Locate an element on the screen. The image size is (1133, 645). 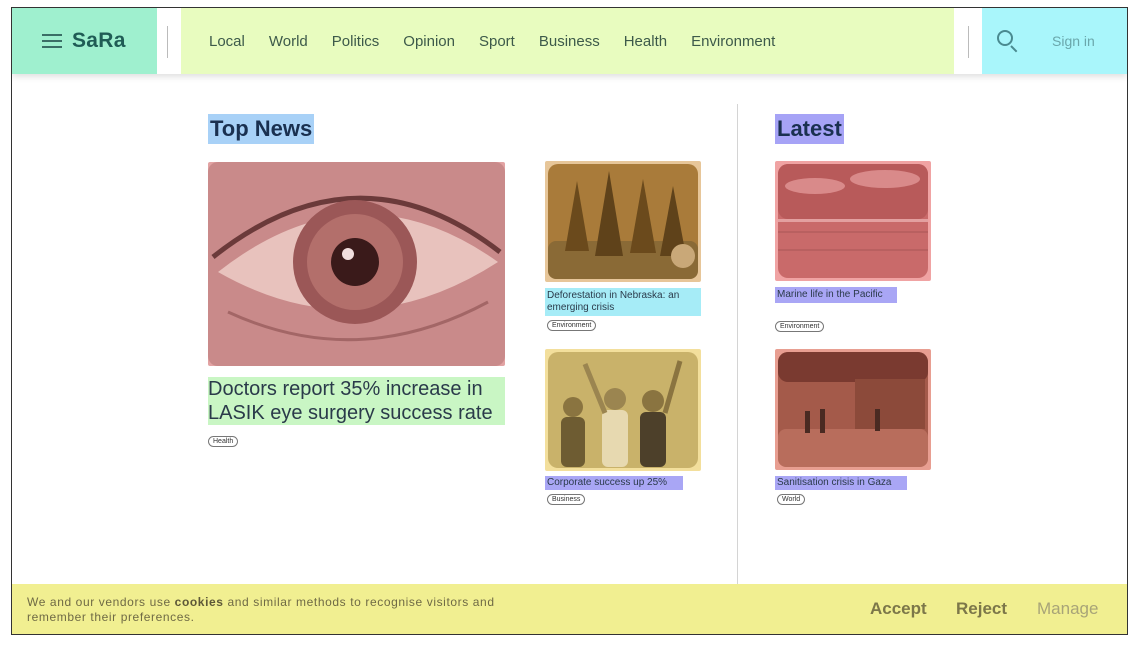
top-story-tag: Health is located at coordinates (223, 441).